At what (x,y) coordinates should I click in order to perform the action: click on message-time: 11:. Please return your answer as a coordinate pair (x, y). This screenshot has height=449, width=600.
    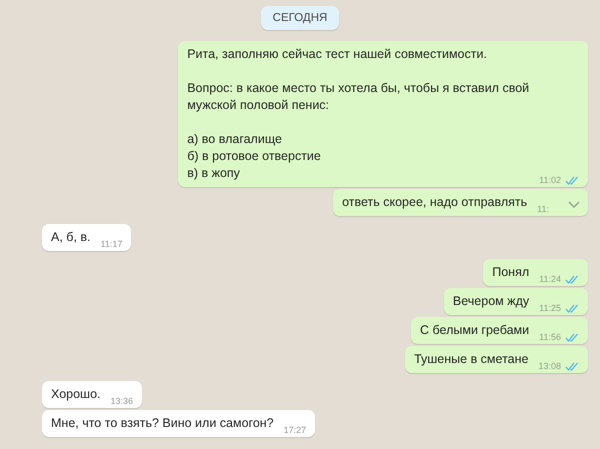
    Looking at the image, I should click on (543, 209).